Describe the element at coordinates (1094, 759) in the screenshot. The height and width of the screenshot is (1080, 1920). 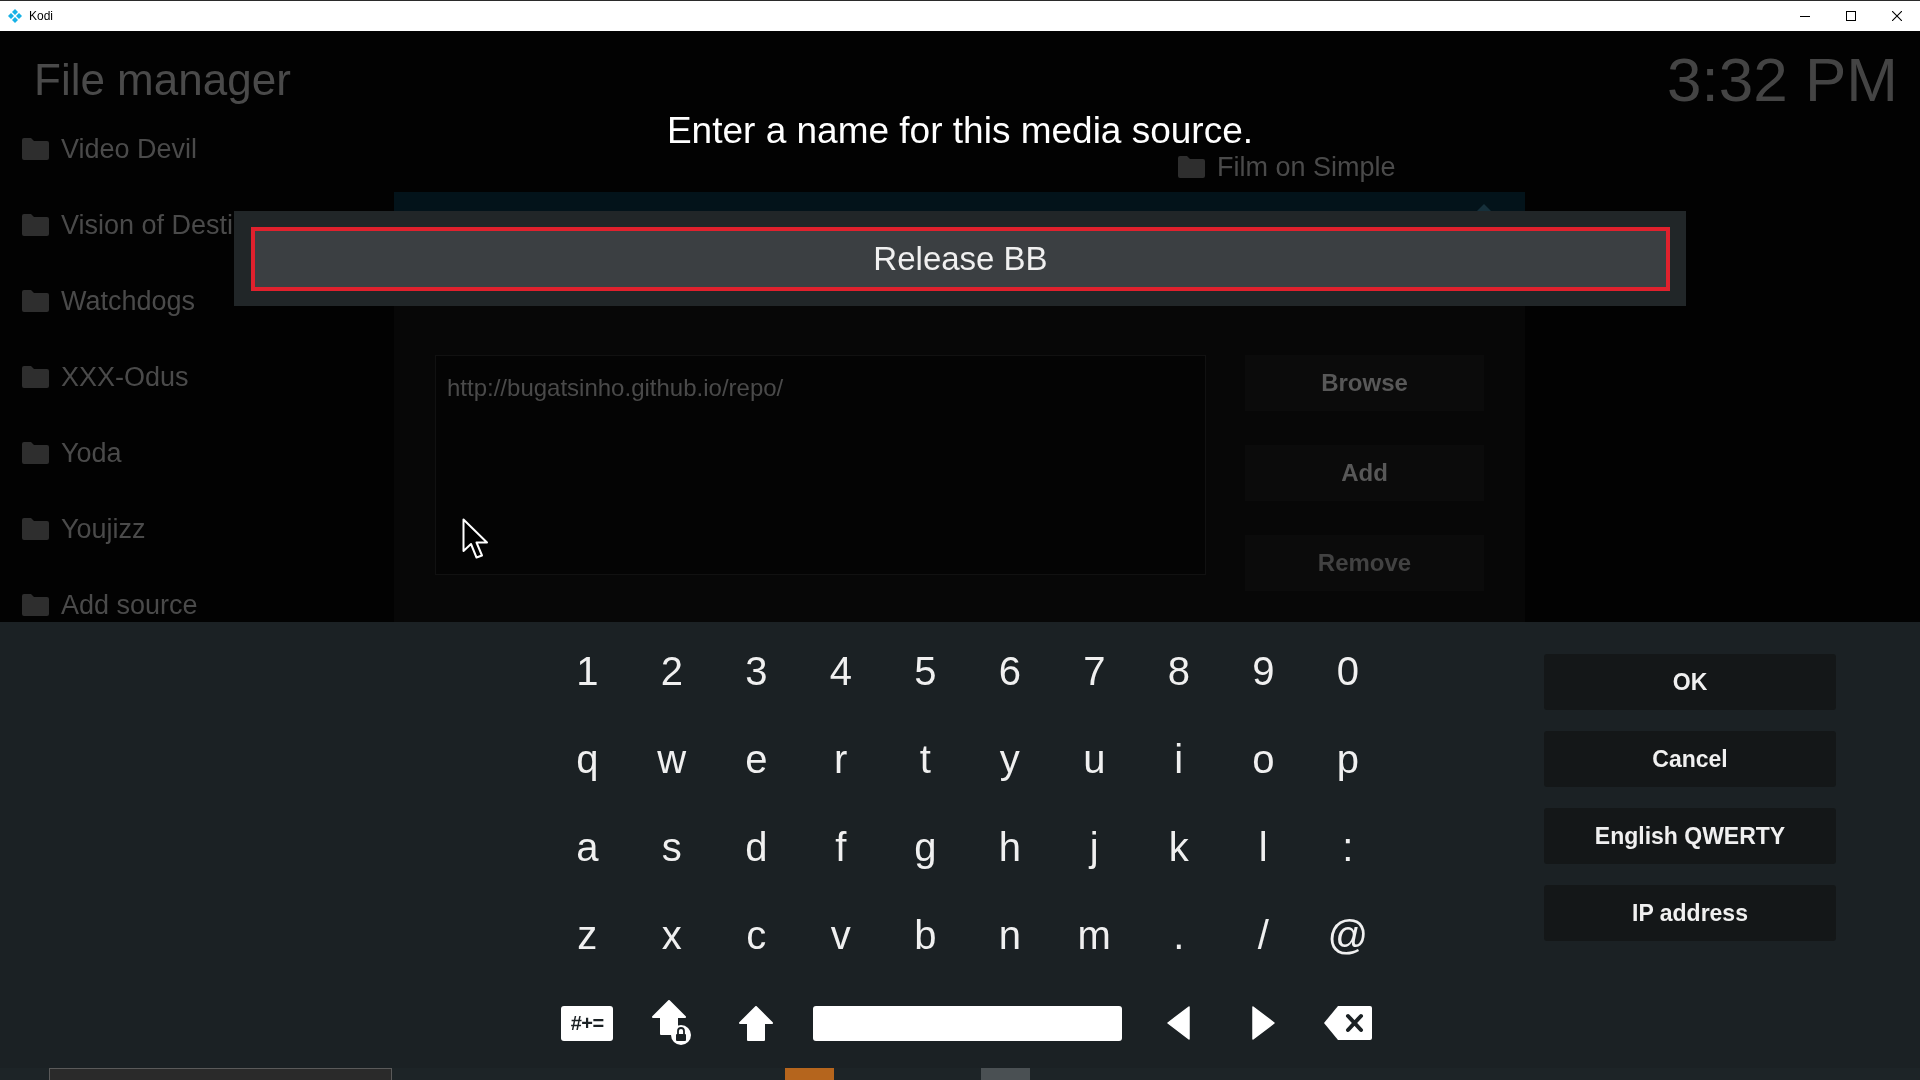
I see `keyboard-key: u` at that location.